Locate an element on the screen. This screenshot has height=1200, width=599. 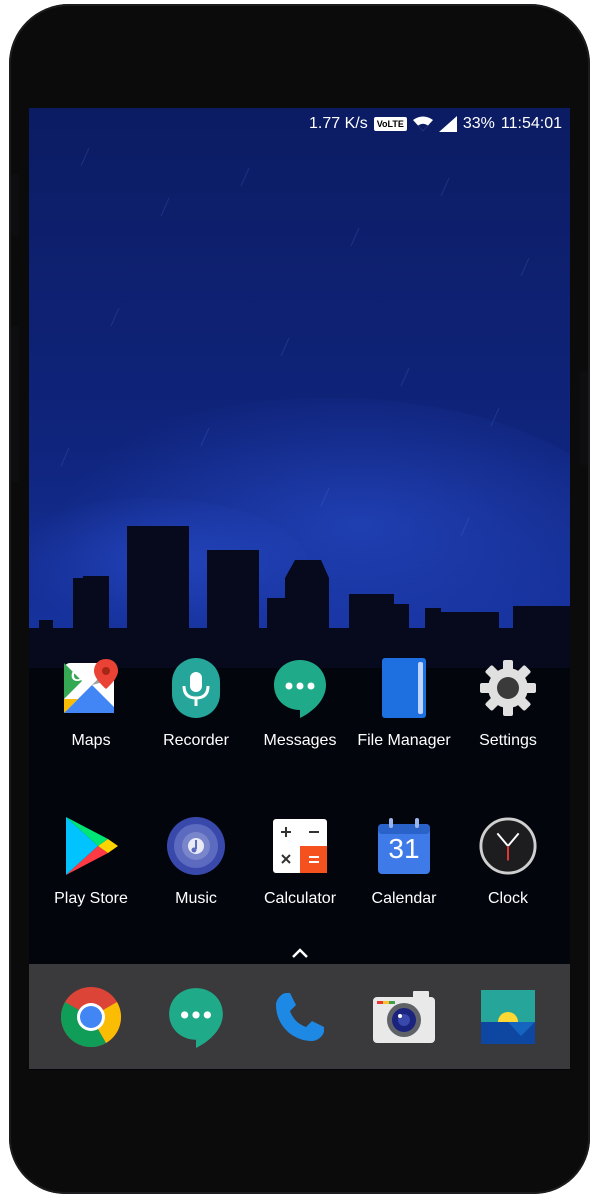
dock-camera is located at coordinates (404, 1017).